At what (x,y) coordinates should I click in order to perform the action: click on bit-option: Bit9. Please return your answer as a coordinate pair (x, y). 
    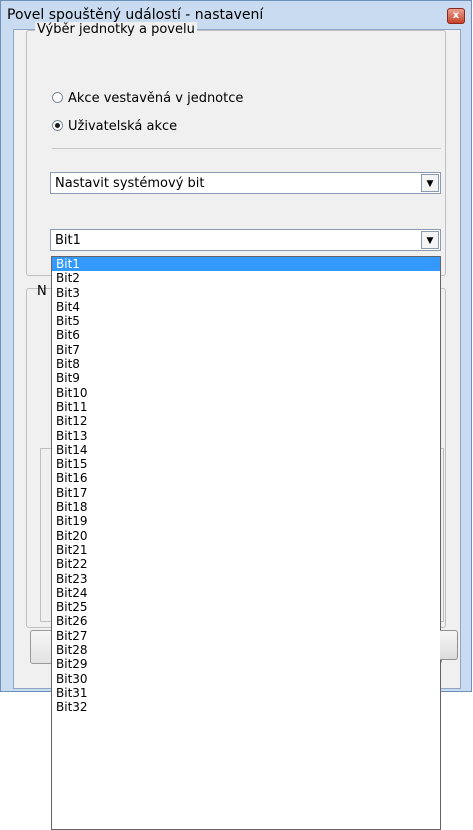
    Looking at the image, I should click on (246, 378).